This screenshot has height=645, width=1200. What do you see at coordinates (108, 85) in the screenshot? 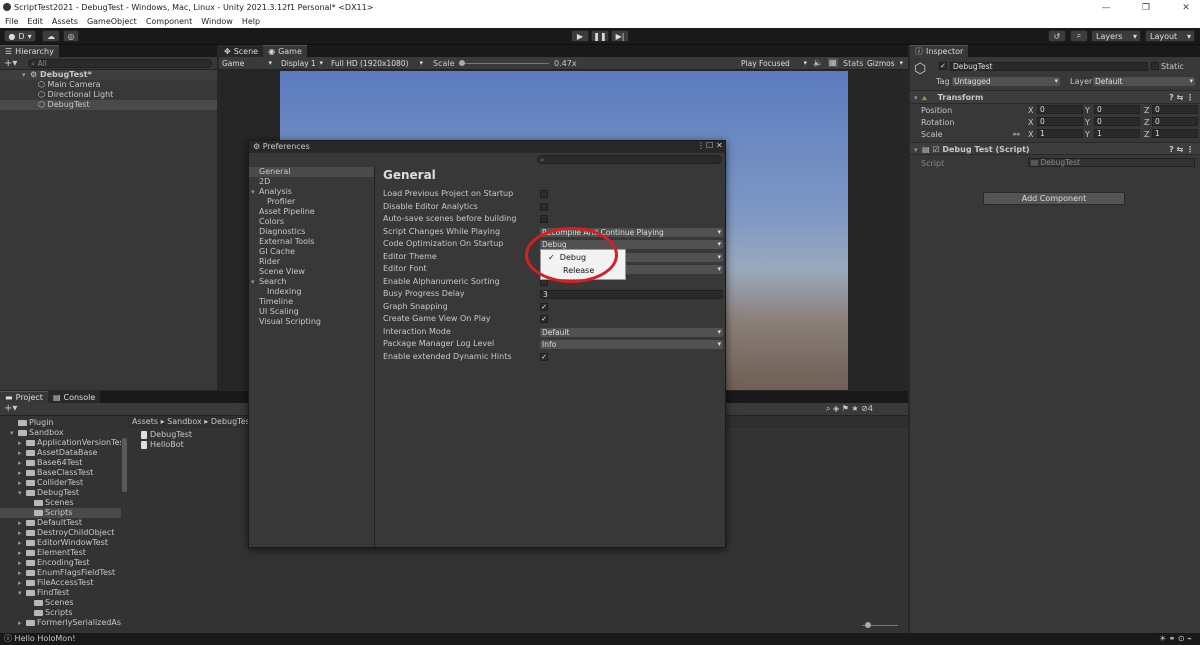
I see `hierarchy-item: ⬡ Main Camera` at bounding box center [108, 85].